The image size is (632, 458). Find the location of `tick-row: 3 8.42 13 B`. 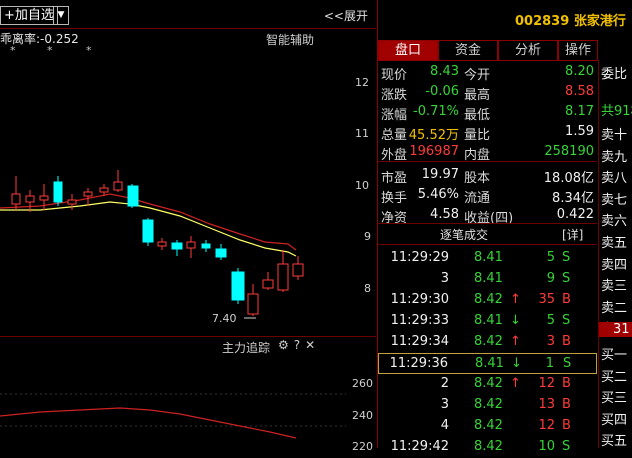

tick-row: 3 8.42 13 B is located at coordinates (487, 405).